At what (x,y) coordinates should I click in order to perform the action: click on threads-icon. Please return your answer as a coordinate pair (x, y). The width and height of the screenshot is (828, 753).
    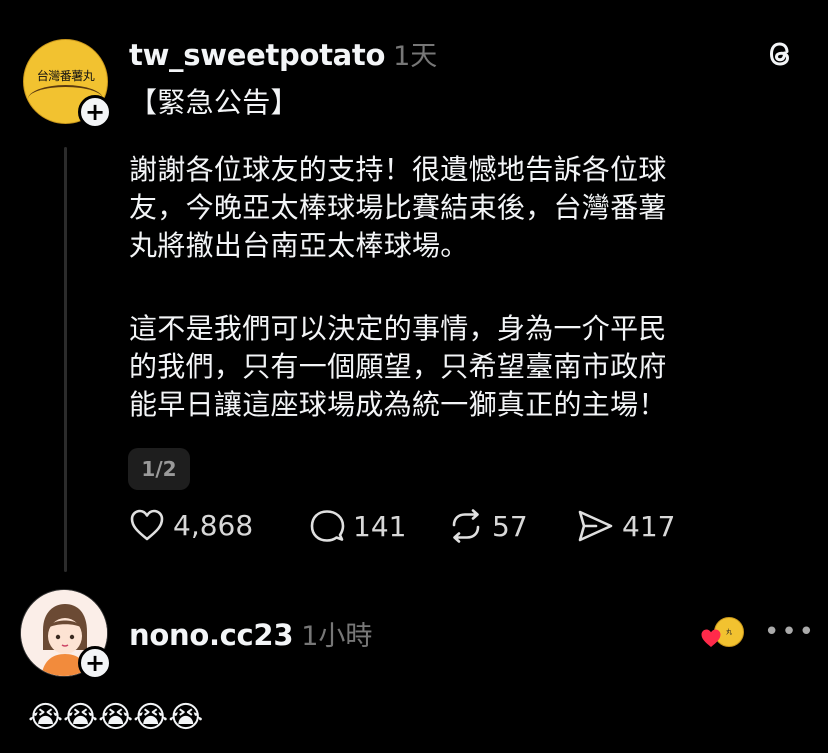
    Looking at the image, I should click on (780, 54).